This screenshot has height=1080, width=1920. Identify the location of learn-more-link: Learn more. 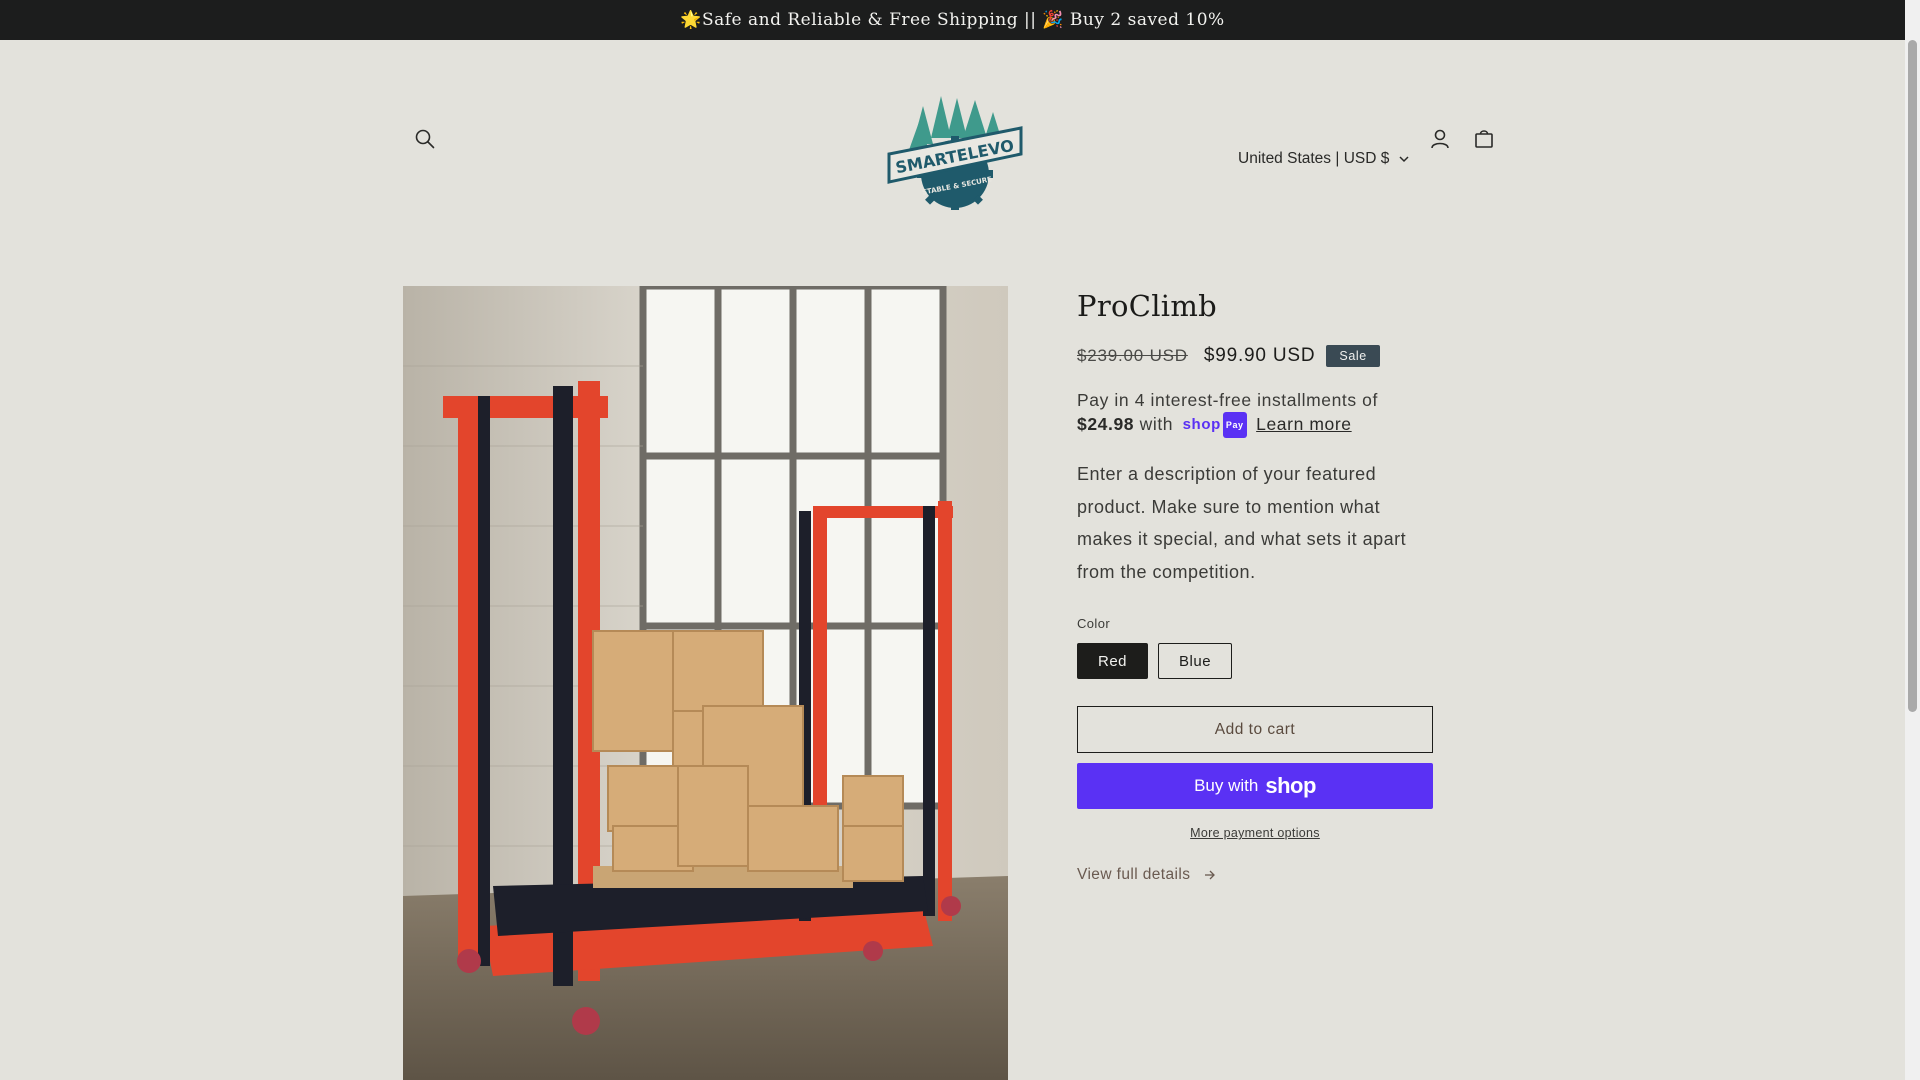
(1304, 424).